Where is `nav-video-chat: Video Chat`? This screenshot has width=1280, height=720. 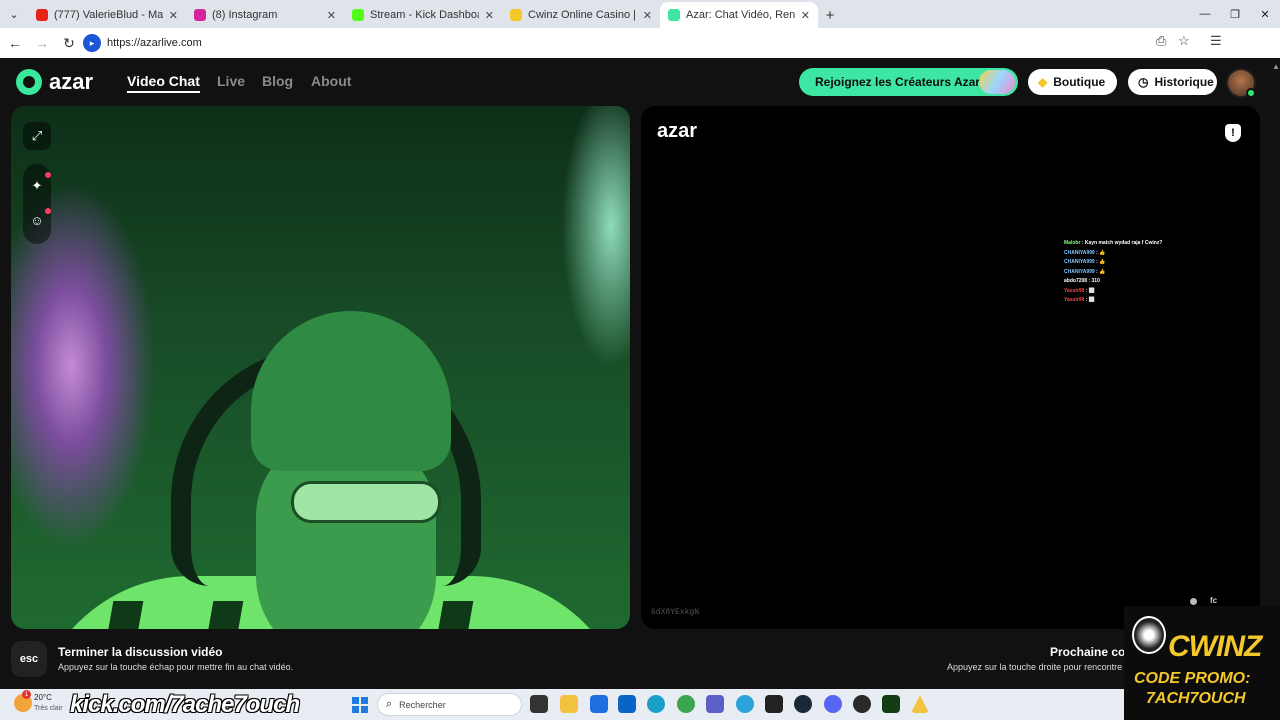 nav-video-chat: Video Chat is located at coordinates (163, 83).